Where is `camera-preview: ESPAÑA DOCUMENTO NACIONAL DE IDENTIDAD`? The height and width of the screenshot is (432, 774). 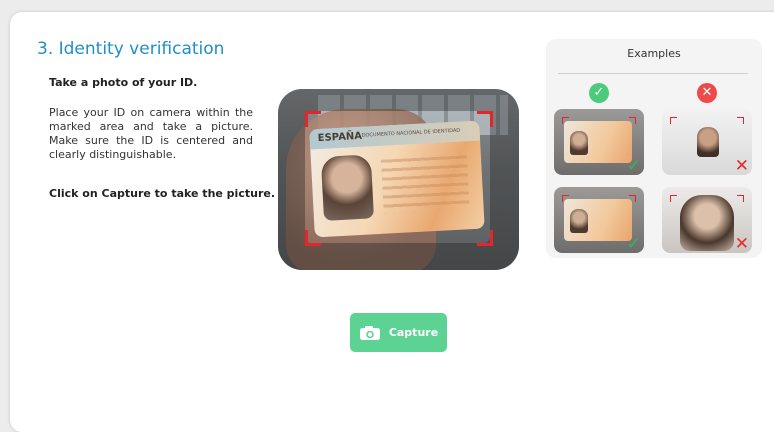
camera-preview: ESPAÑA DOCUMENTO NACIONAL DE IDENTIDAD is located at coordinates (398, 179).